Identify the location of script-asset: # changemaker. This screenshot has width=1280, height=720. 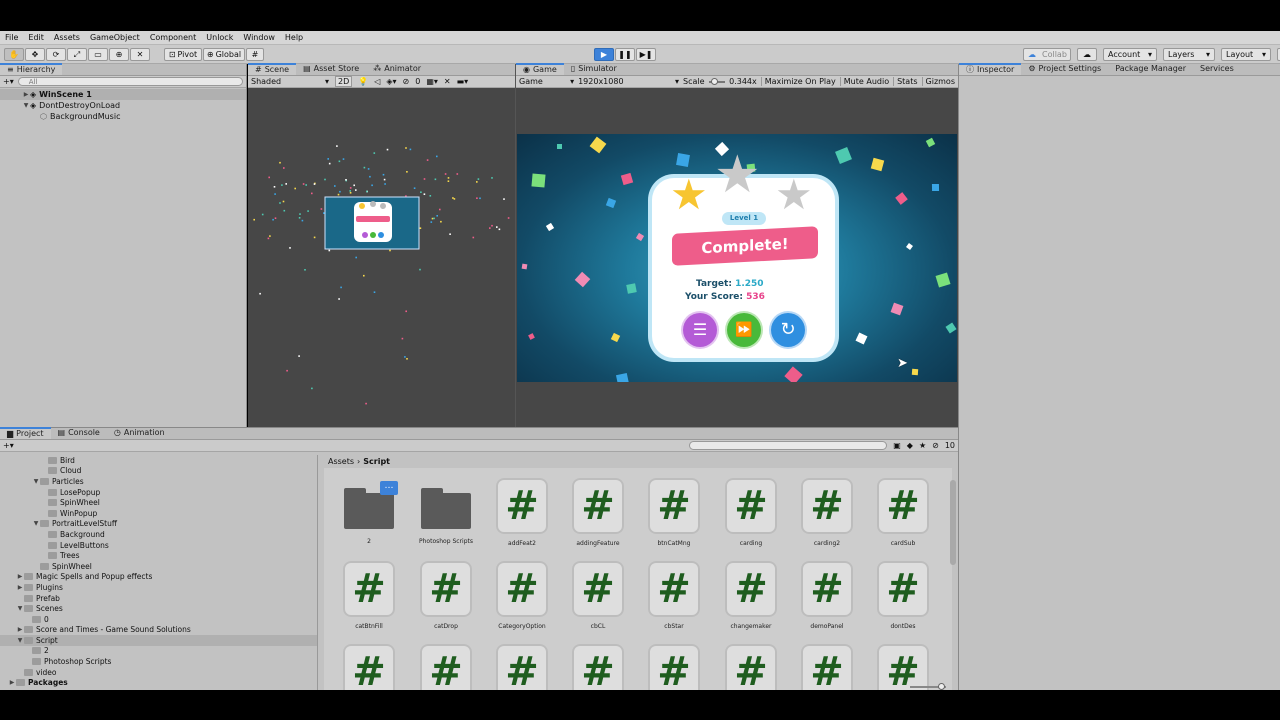
(751, 599).